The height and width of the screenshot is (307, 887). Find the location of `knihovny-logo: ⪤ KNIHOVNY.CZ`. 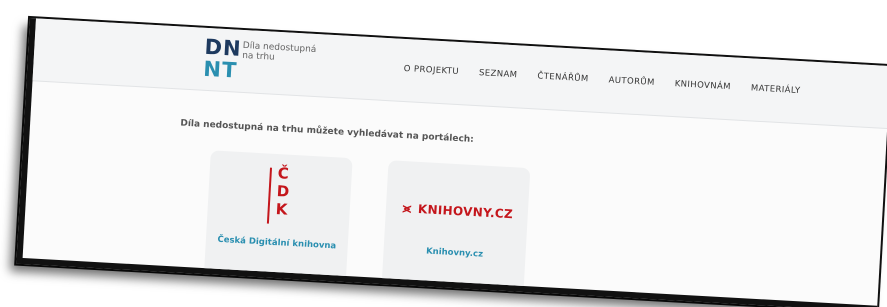

knihovny-logo: ⪤ KNIHOVNY.CZ is located at coordinates (458, 212).